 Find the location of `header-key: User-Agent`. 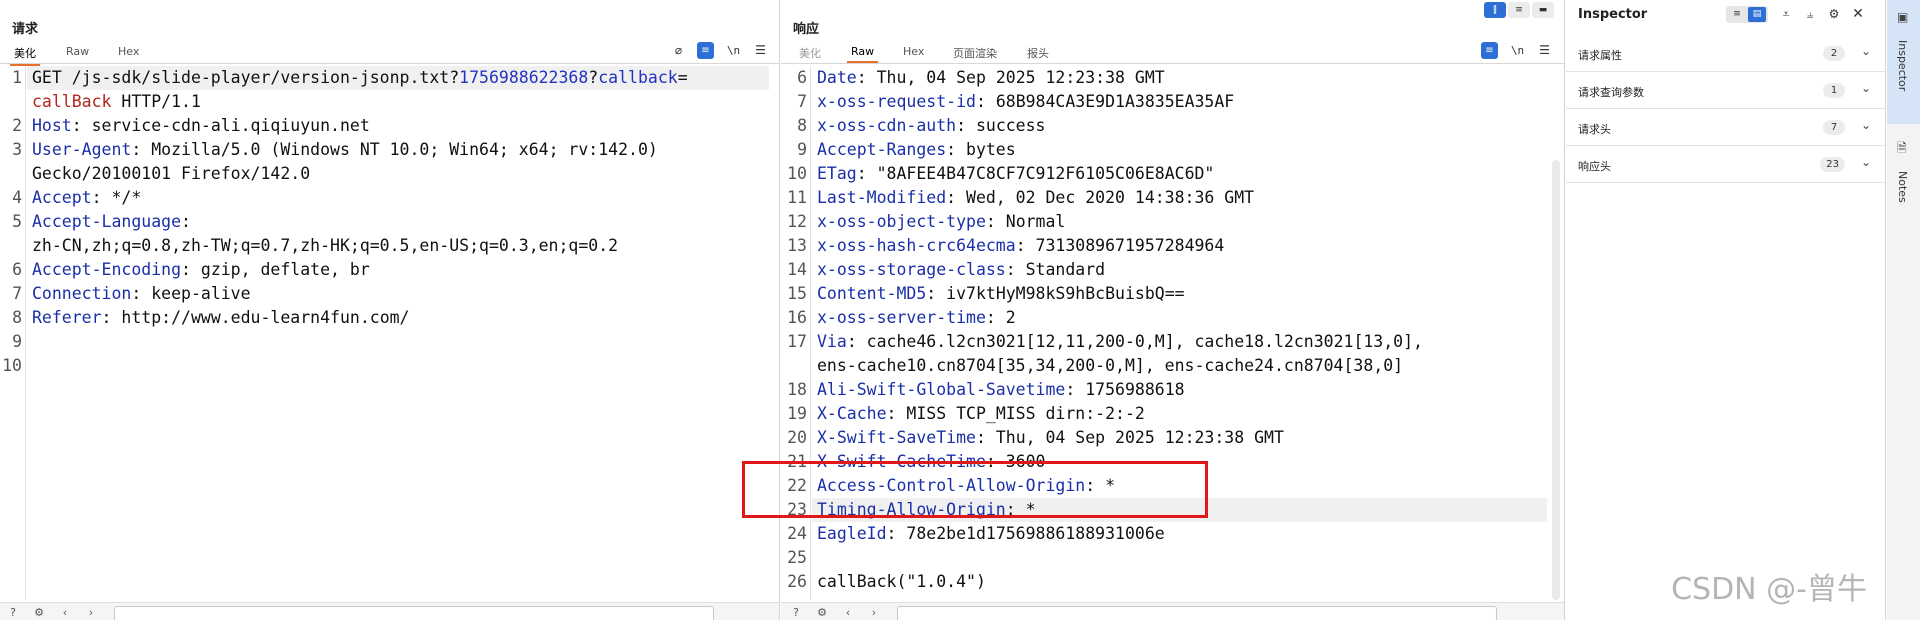

header-key: User-Agent is located at coordinates (82, 149).